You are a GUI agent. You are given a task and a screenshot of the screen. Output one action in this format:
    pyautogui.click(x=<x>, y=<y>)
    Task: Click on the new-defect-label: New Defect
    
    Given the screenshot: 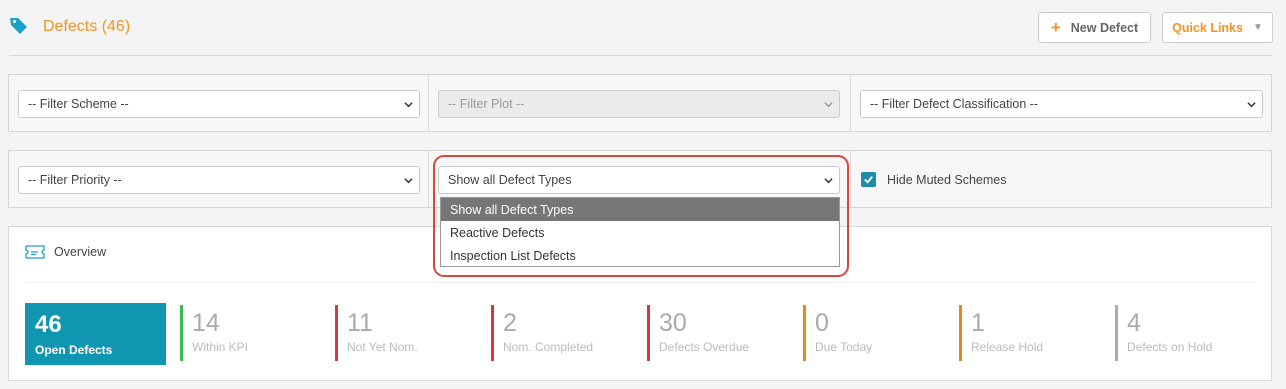 What is the action you would take?
    pyautogui.click(x=1104, y=27)
    